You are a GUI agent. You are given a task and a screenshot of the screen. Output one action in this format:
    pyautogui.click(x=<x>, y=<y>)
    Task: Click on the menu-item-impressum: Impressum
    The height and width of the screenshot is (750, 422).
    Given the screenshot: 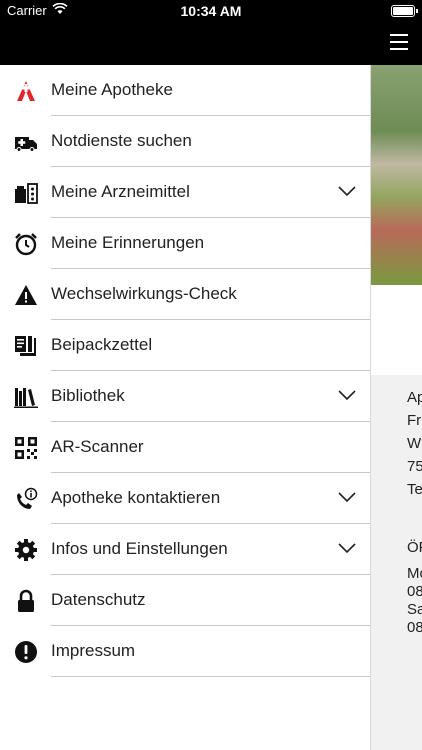 What is the action you would take?
    pyautogui.click(x=185, y=651)
    